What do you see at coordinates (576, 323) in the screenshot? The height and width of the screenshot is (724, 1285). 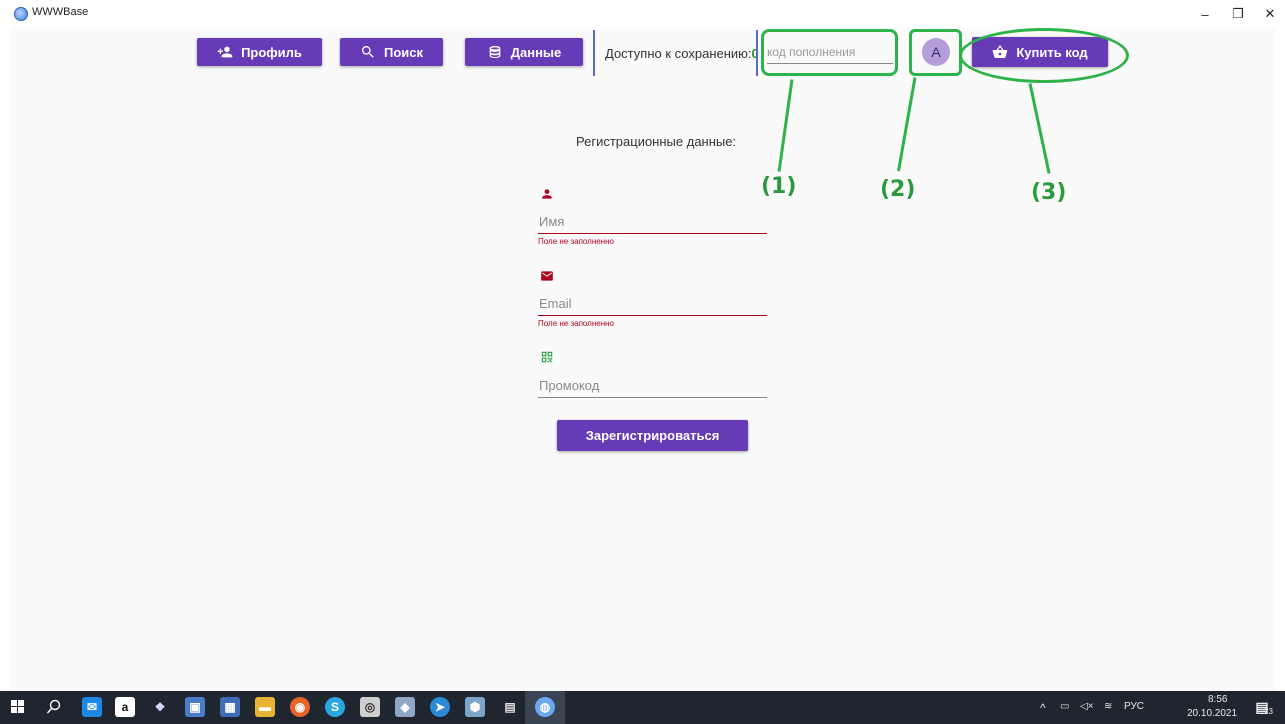 I see `email-error: Поле не заполненно` at bounding box center [576, 323].